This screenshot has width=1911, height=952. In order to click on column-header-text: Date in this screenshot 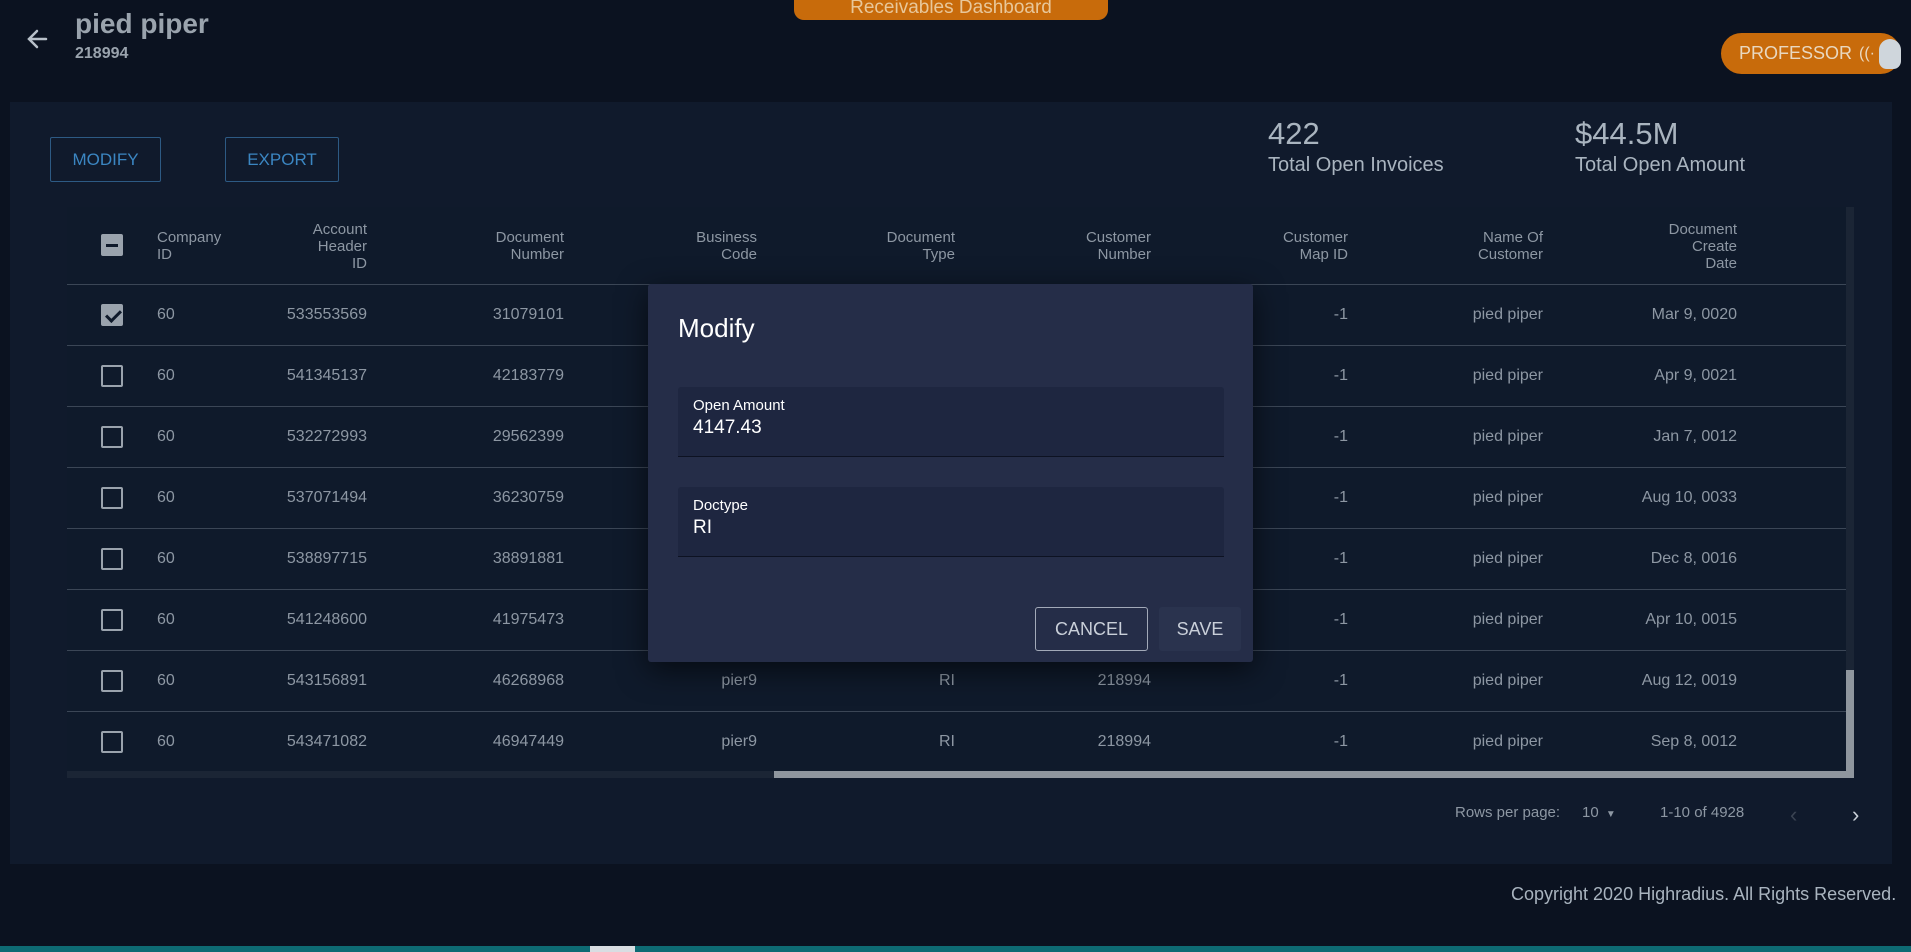, I will do `click(1721, 263)`.